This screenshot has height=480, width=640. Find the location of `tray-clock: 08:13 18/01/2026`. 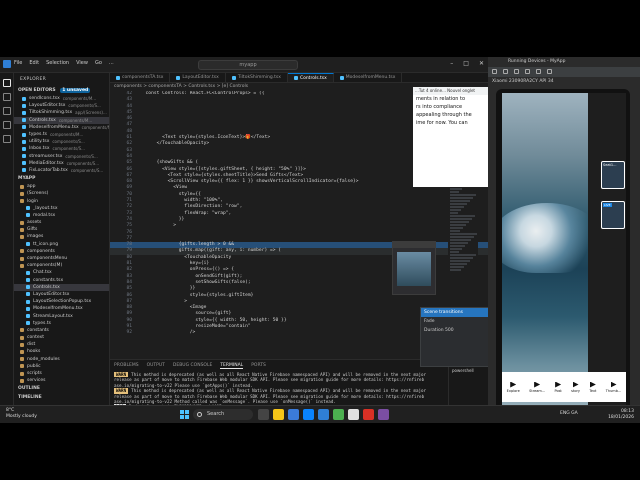

tray-clock: 08:13 18/01/2026 is located at coordinates (621, 415).